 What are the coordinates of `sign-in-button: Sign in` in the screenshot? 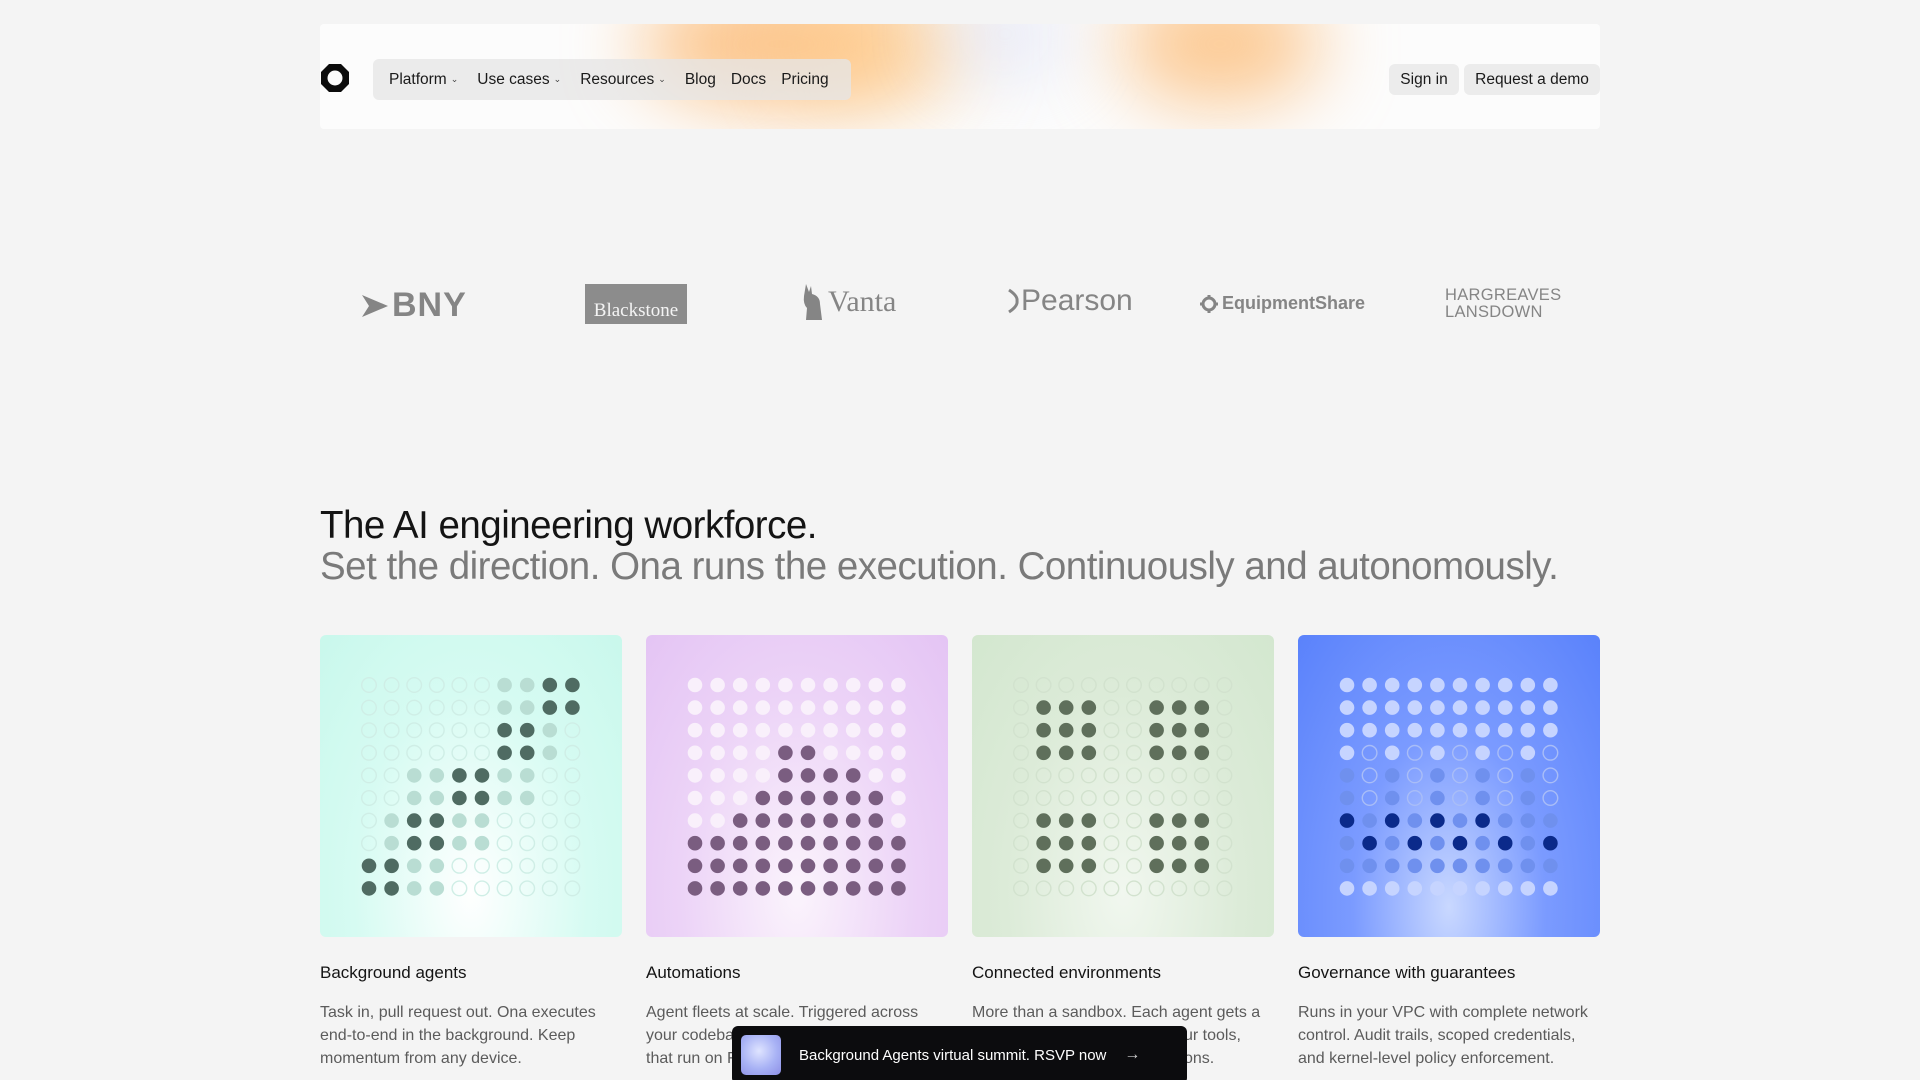 It's located at (1424, 79).